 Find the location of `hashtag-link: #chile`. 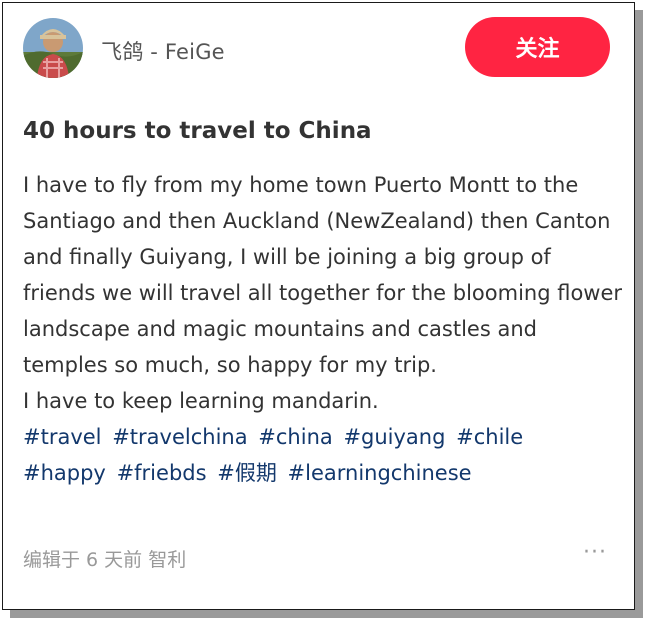

hashtag-link: #chile is located at coordinates (489, 437).